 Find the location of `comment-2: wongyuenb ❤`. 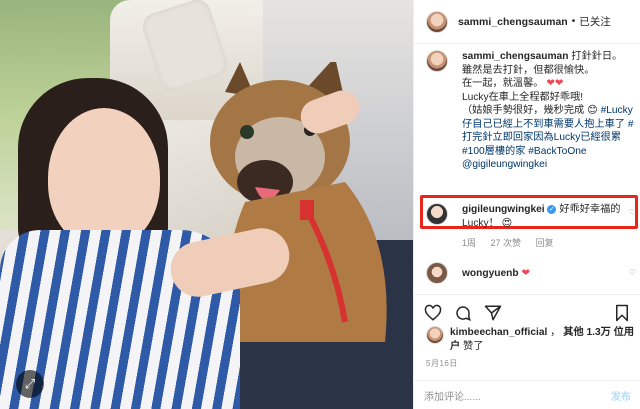

comment-2: wongyuenb ❤ is located at coordinates (532, 273).